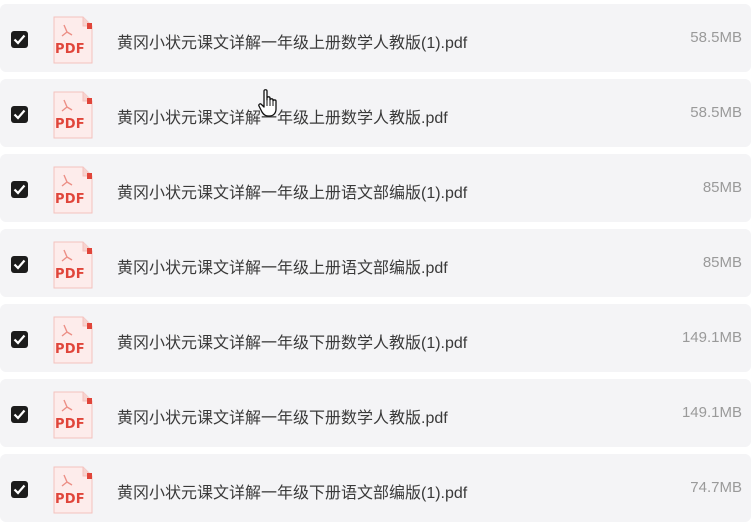 This screenshot has width=751, height=526. I want to click on file-row: PDF 黄冈小状元课文详解一年级上册语文部编版.pdf 85MB, so click(375, 263).